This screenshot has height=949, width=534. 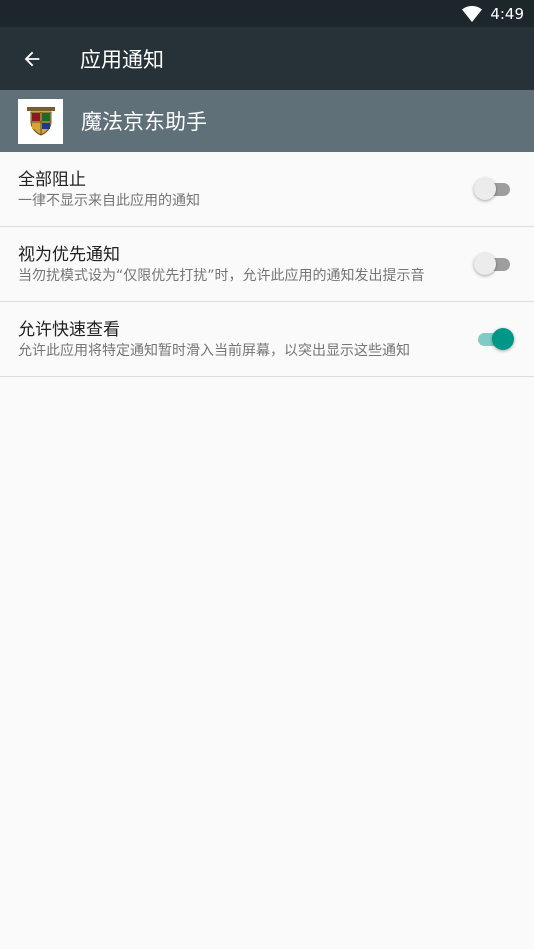 I want to click on status-time: 4:49, so click(x=507, y=13).